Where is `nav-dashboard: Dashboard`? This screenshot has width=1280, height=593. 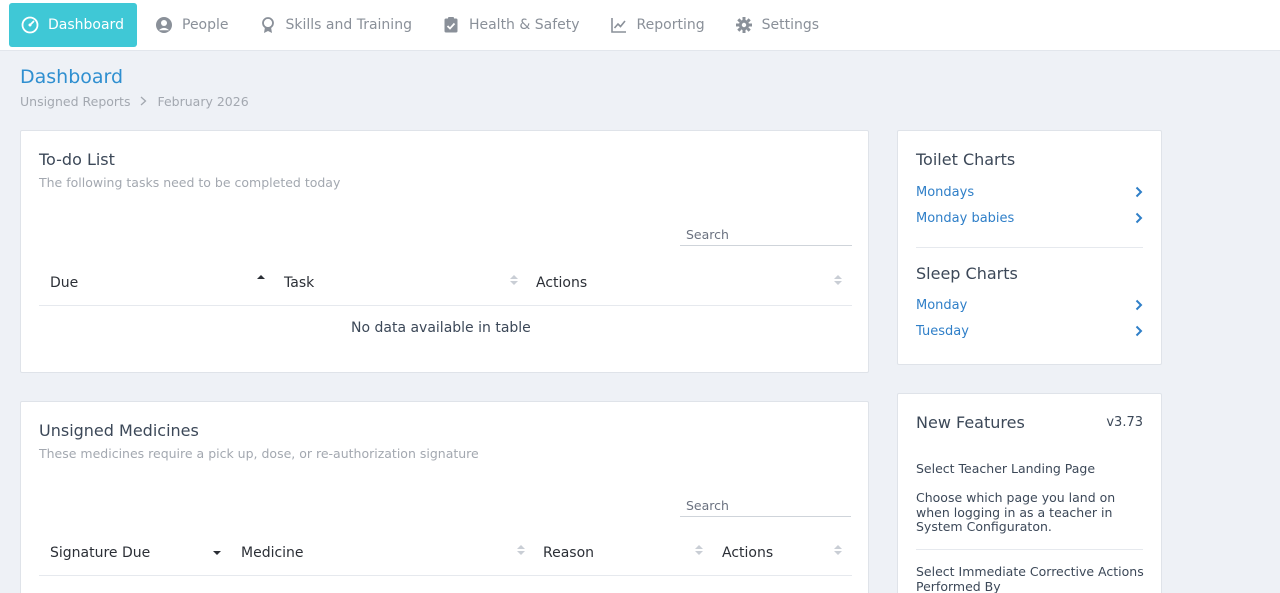
nav-dashboard: Dashboard is located at coordinates (73, 25).